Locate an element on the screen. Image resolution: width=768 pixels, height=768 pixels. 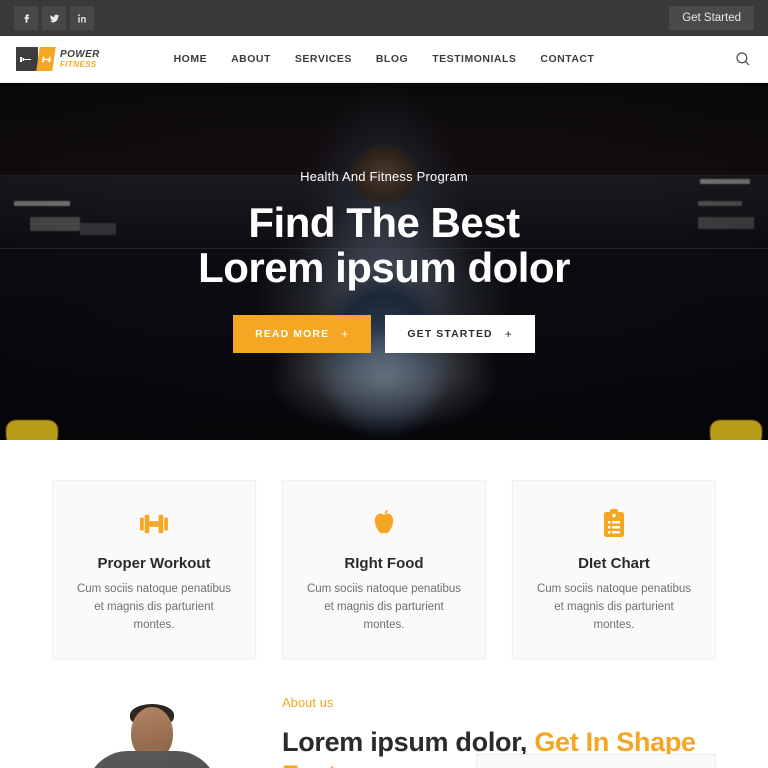
nav-item-services: SERVICES is located at coordinates (323, 59).